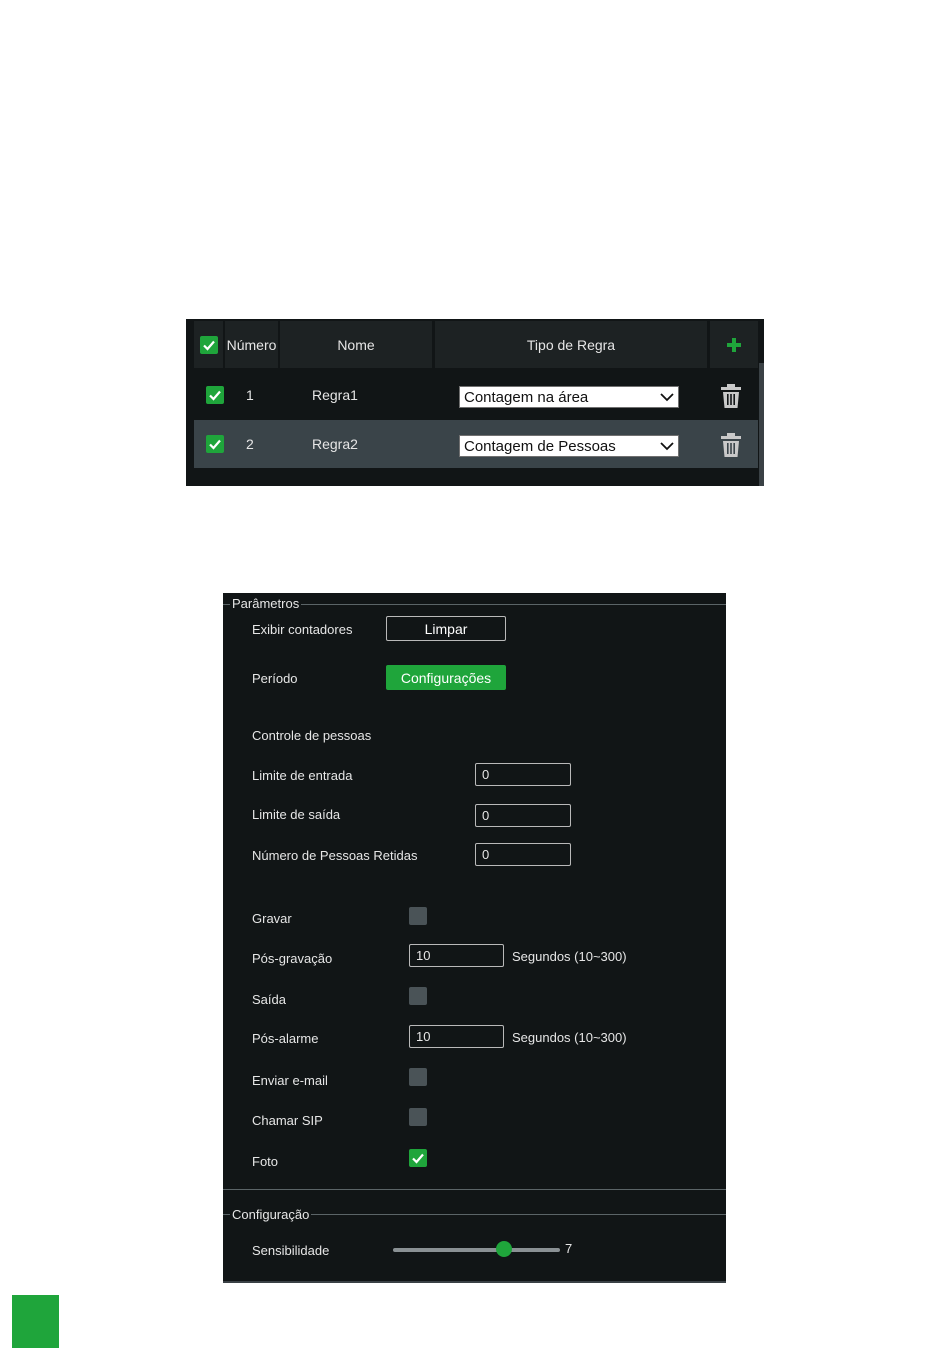  I want to click on send-email-label: Enviar e-mail, so click(290, 1080).